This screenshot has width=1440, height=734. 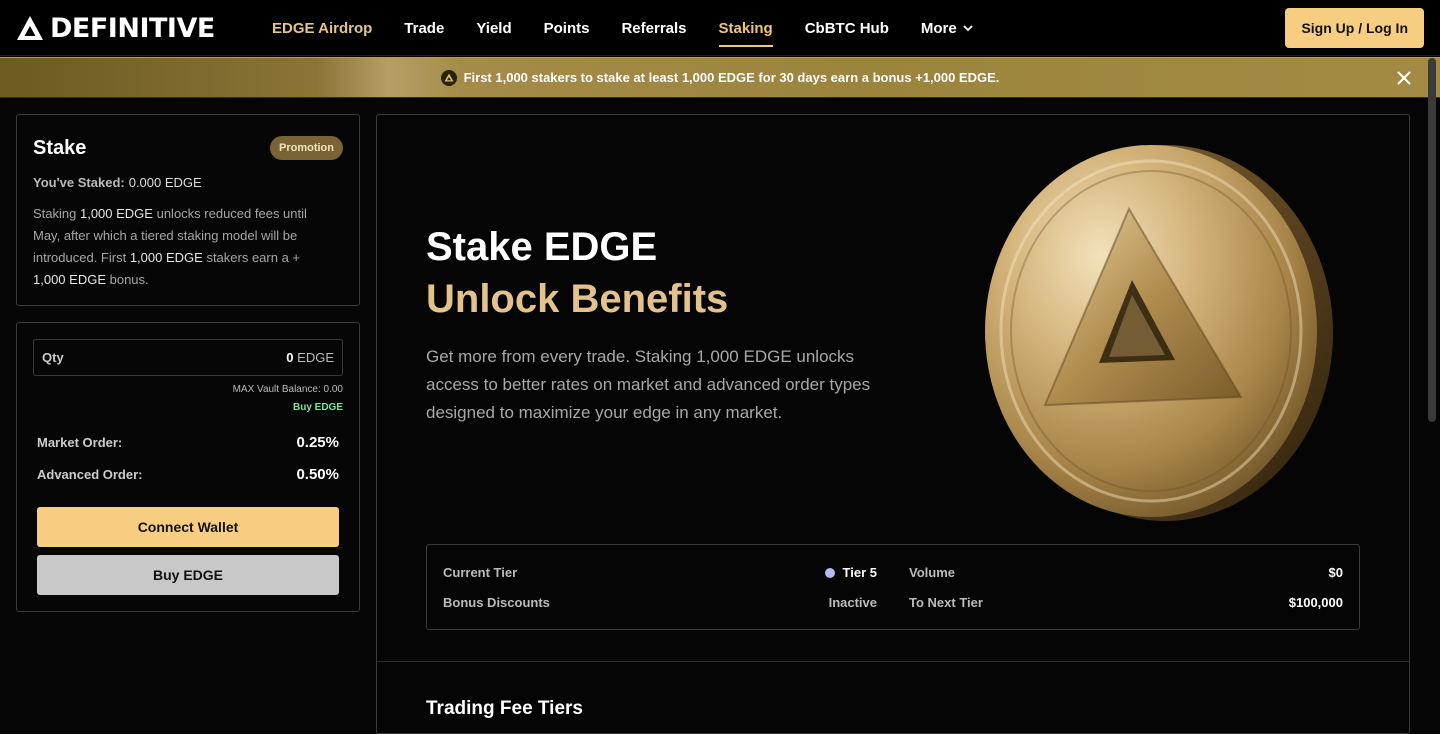 What do you see at coordinates (56, 213) in the screenshot?
I see `stake-desc-text: Staking` at bounding box center [56, 213].